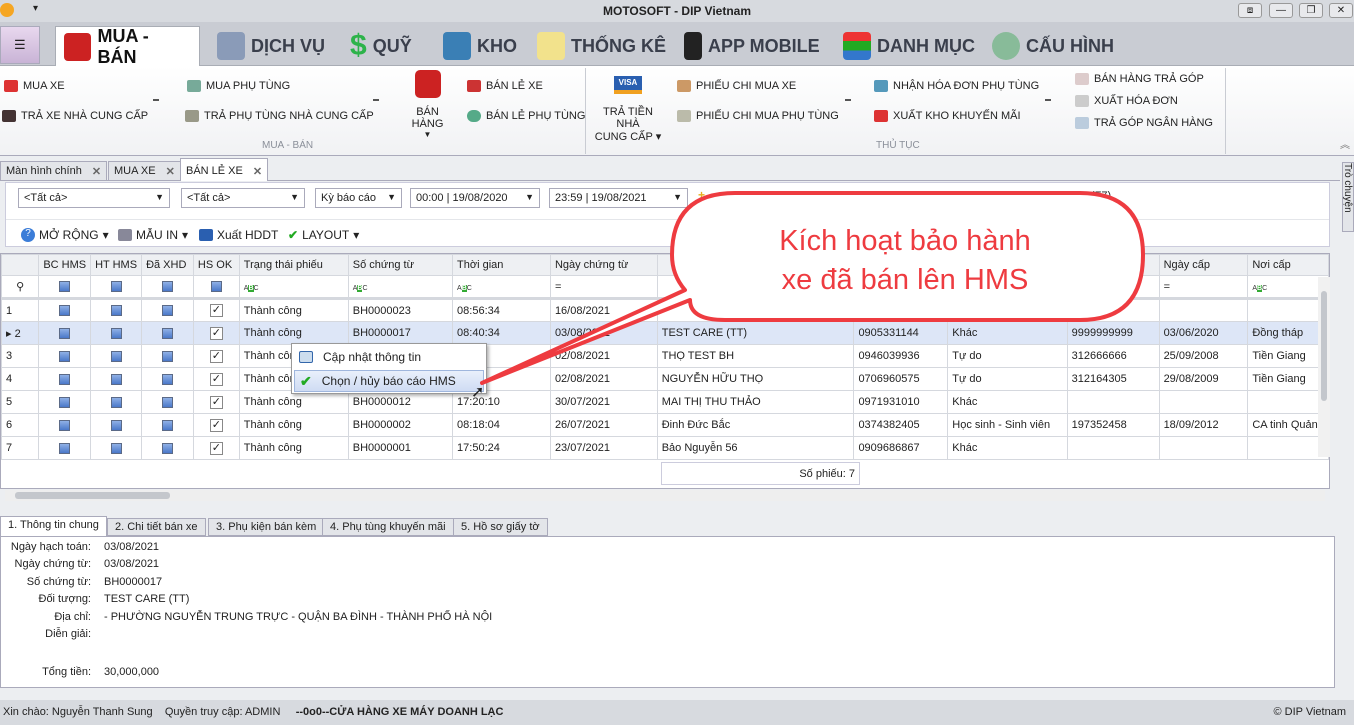  What do you see at coordinates (20, 287) in the screenshot?
I see `filter-cell: ⚲` at bounding box center [20, 287].